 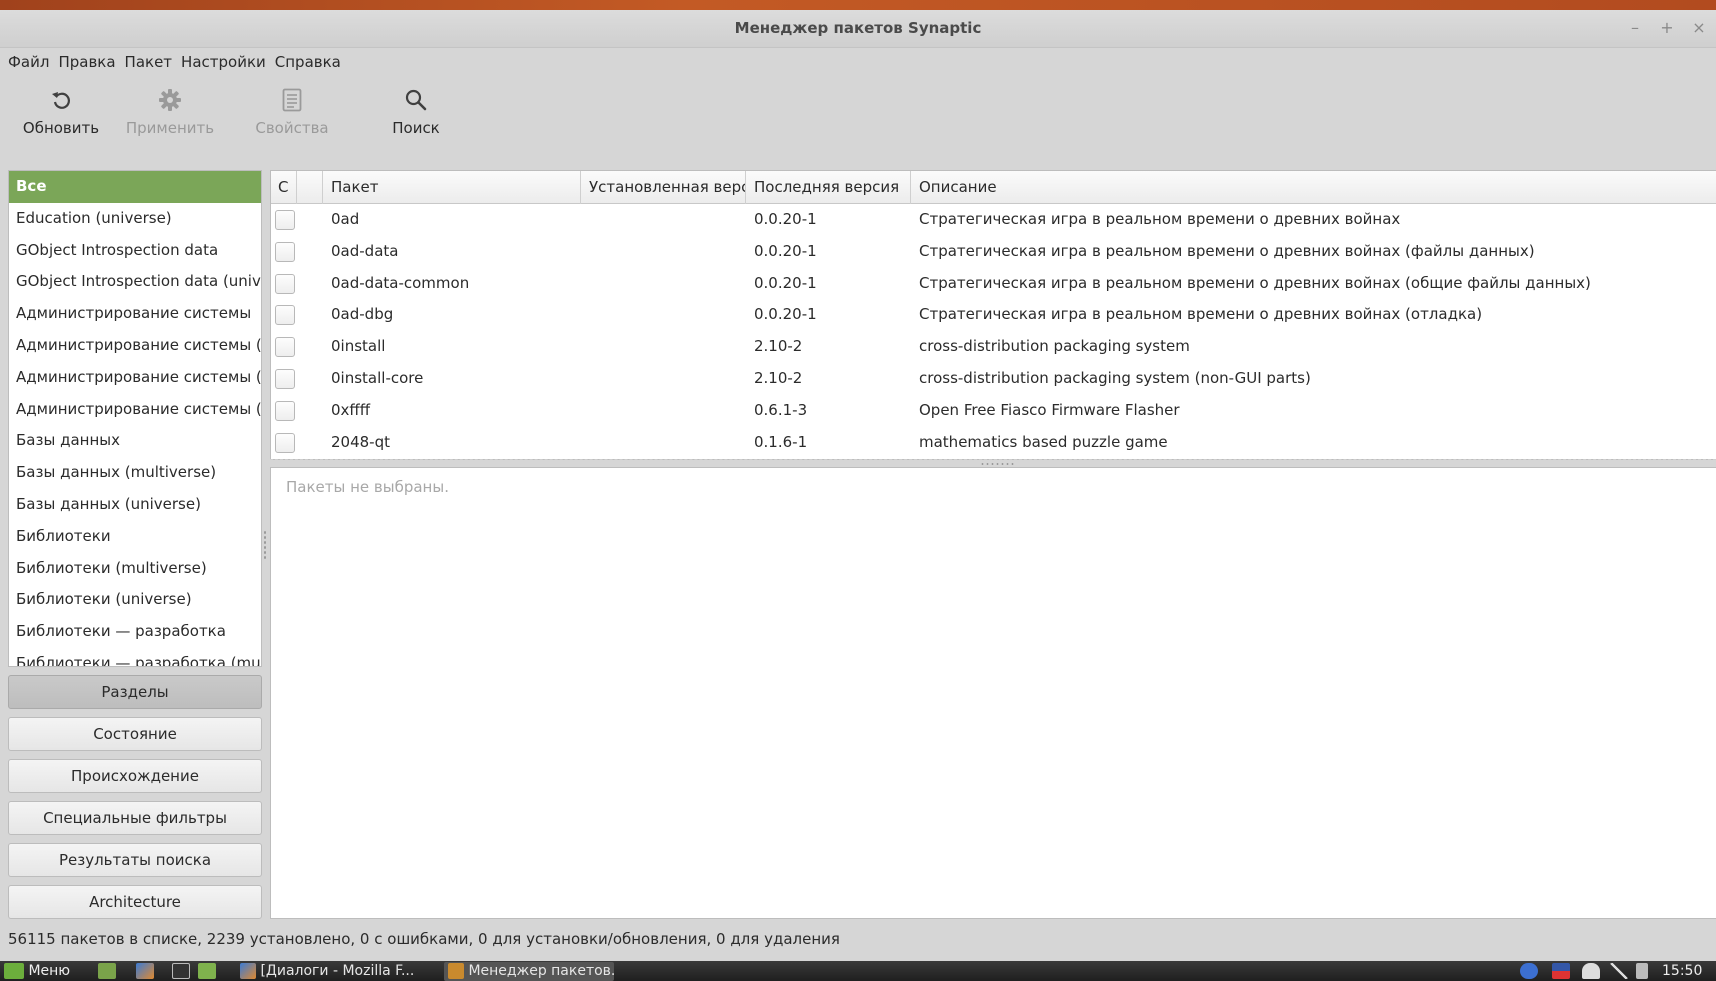 What do you see at coordinates (135, 473) in the screenshot?
I see `section-item: Базы данных (multiverse)` at bounding box center [135, 473].